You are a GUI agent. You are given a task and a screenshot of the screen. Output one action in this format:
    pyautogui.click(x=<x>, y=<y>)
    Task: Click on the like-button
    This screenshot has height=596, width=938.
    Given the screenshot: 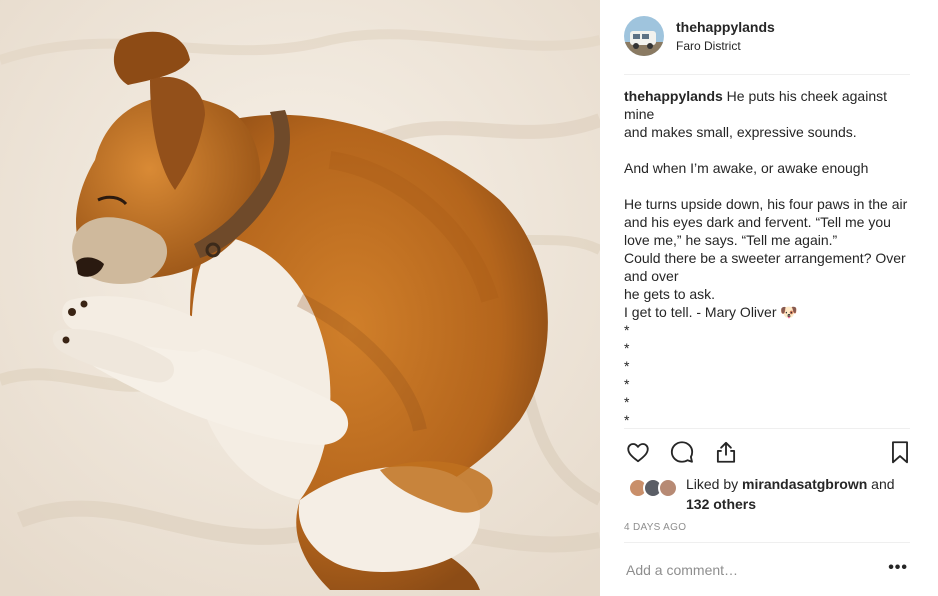 What is the action you would take?
    pyautogui.click(x=638, y=452)
    